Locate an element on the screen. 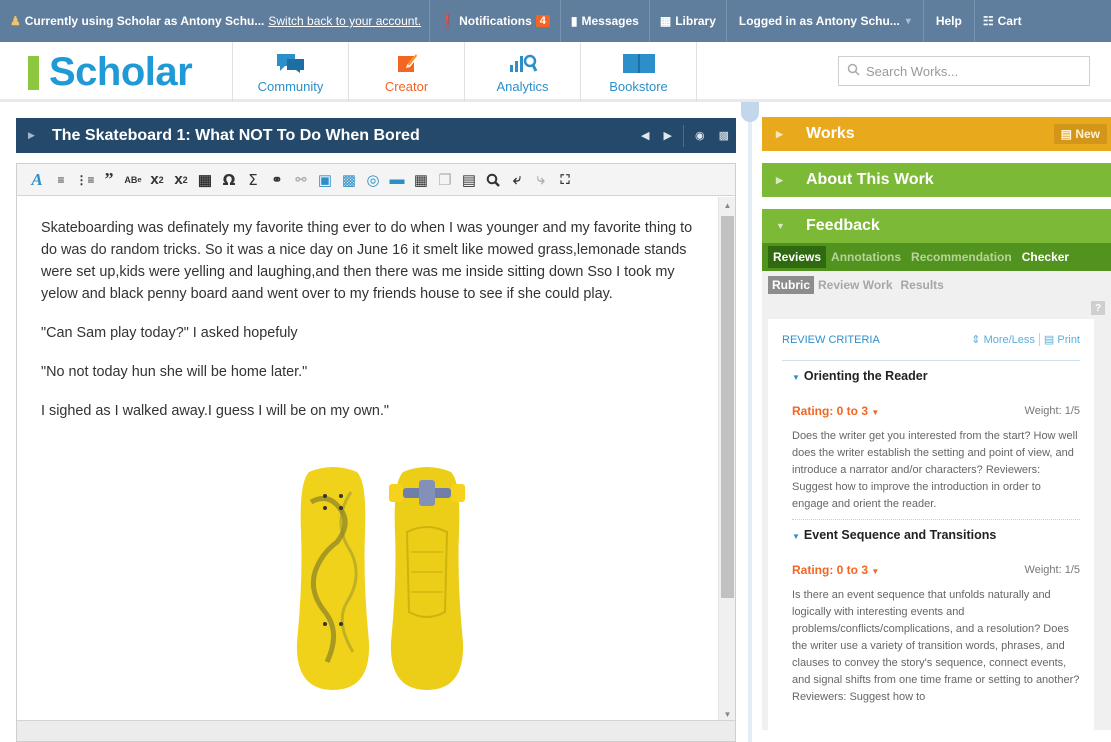  more-less-label: More/Less is located at coordinates (1009, 340).